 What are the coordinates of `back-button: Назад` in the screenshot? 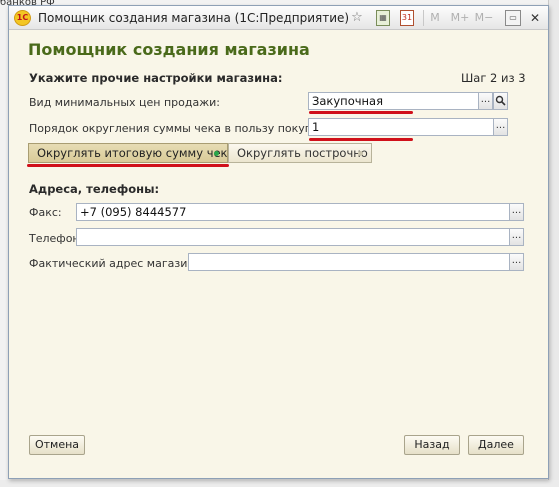 It's located at (432, 445).